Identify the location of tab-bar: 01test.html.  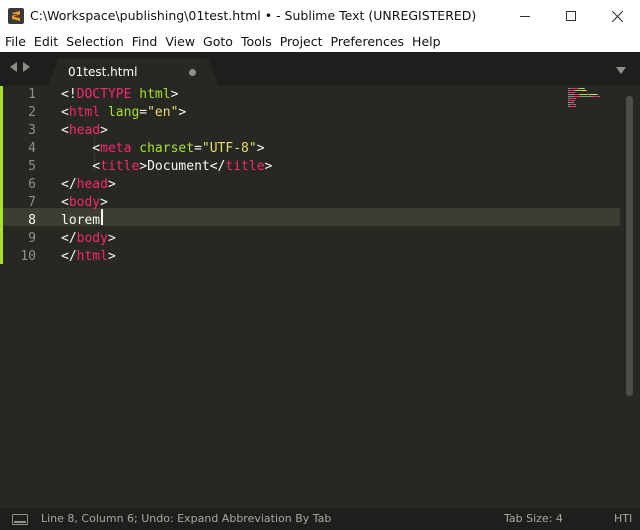
(320, 69).